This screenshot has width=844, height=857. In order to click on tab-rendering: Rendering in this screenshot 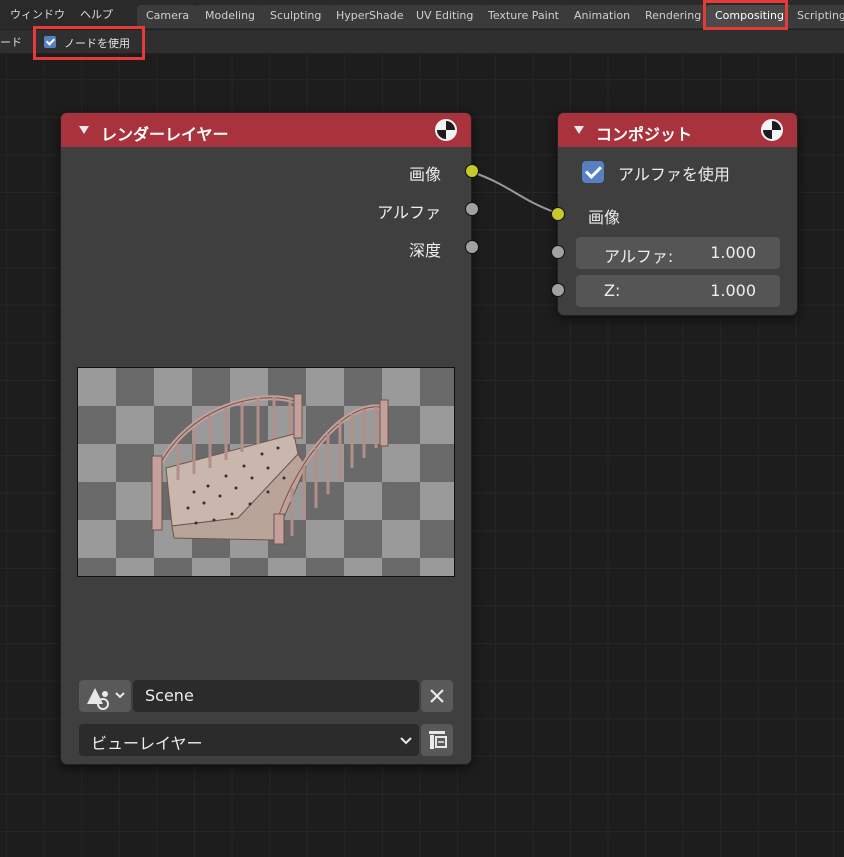, I will do `click(673, 16)`.